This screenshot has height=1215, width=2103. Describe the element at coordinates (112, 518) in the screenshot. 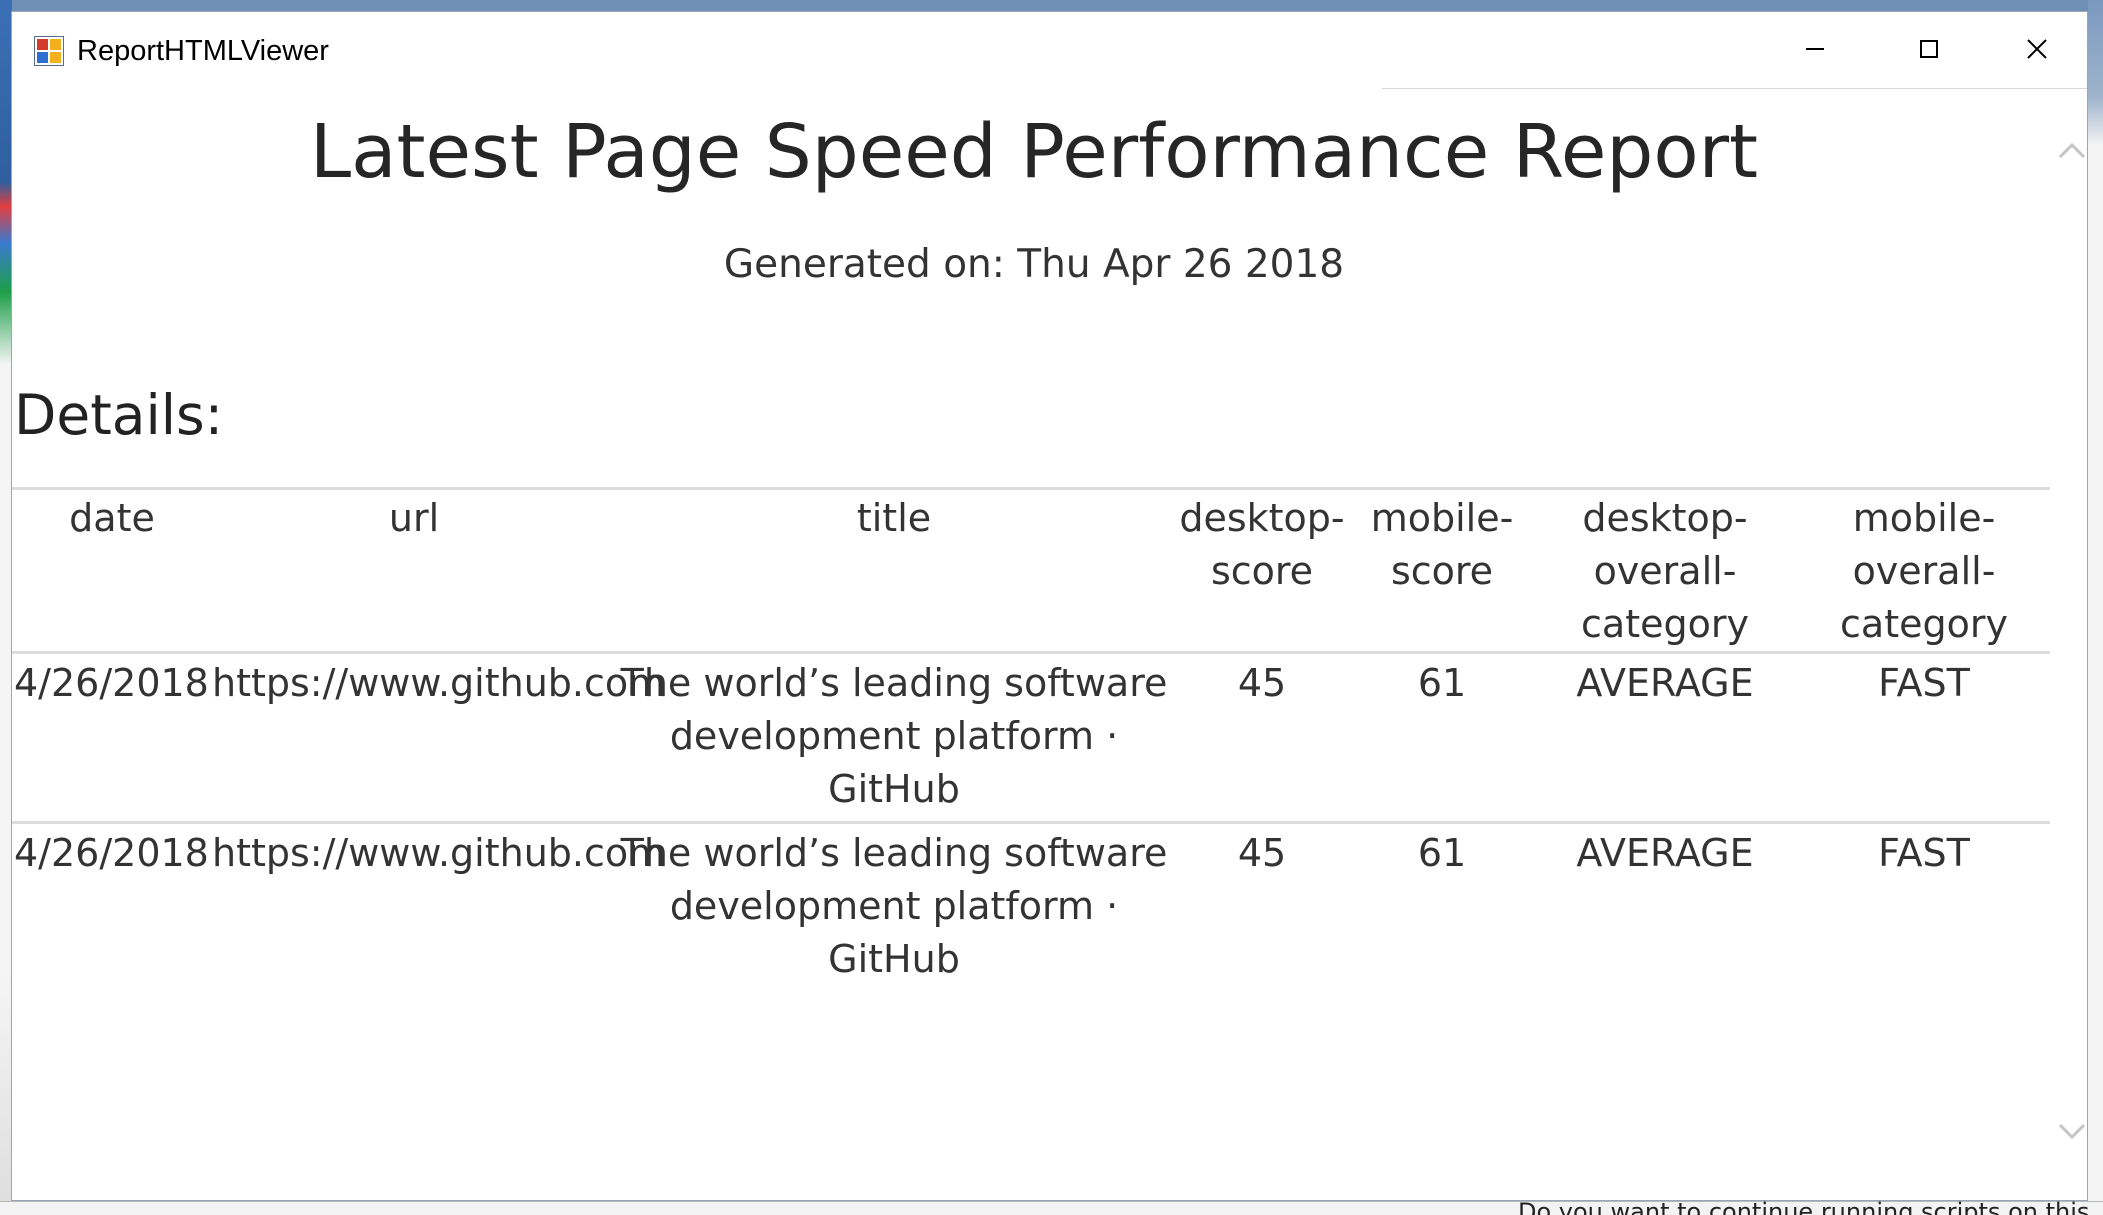

I see `column-header-date: date` at that location.